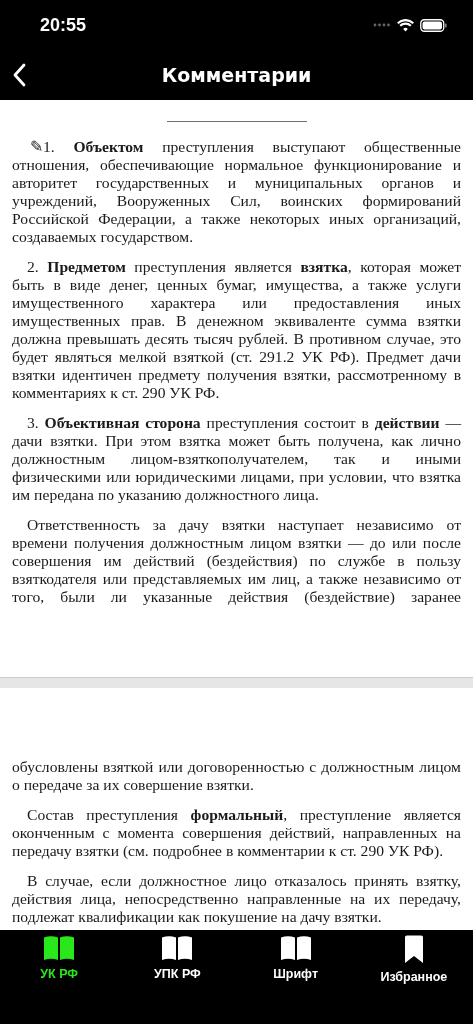 This screenshot has height=1024, width=473. What do you see at coordinates (236, 833) in the screenshot?
I see `paragraph: Состав преступления формальный, преступление является оконченным с момента совершения действий, направленных на передачу взятки (см. подробнее в комментарии к ст. 290 УК РФ).` at bounding box center [236, 833].